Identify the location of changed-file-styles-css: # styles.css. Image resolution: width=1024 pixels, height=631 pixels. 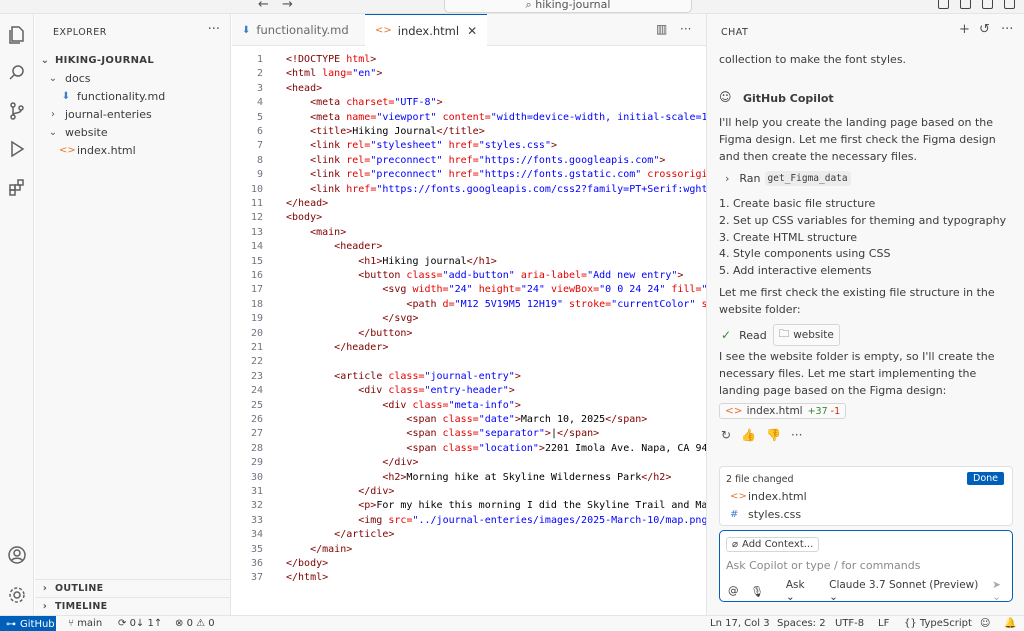
(765, 514).